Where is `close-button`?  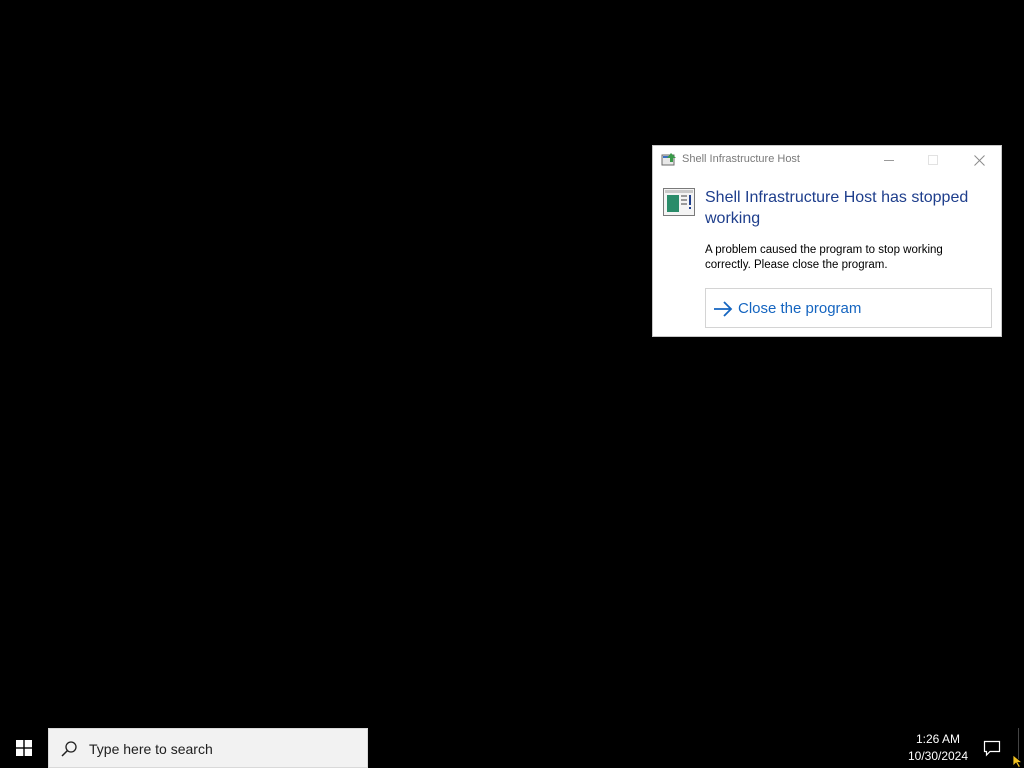
close-button is located at coordinates (979, 160).